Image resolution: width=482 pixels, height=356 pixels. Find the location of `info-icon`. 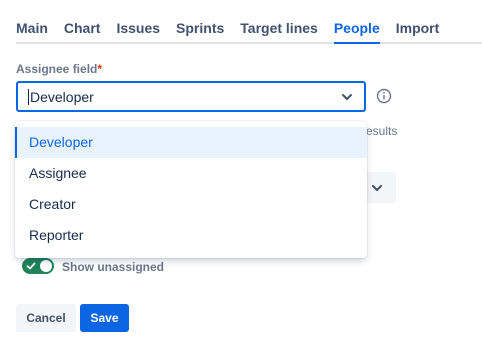

info-icon is located at coordinates (384, 96).